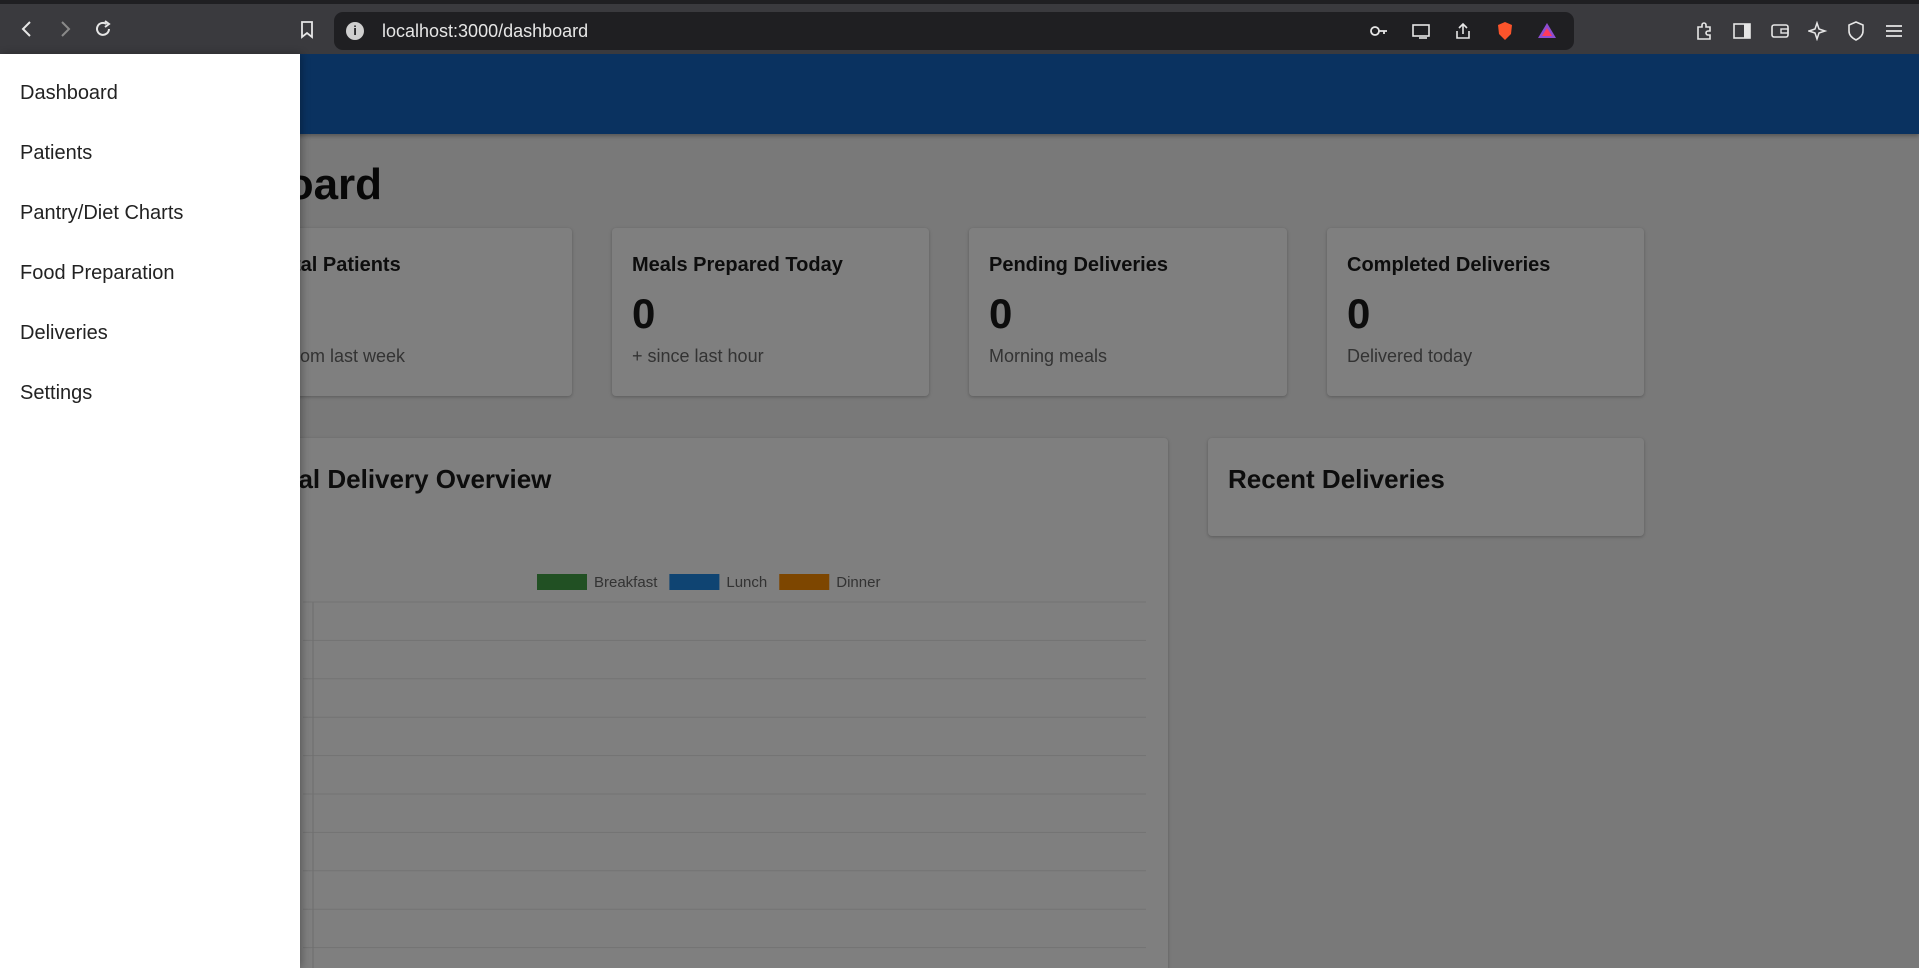 The width and height of the screenshot is (1919, 968). Describe the element at coordinates (56, 393) in the screenshot. I see `drawer-item-settings: Settings` at that location.